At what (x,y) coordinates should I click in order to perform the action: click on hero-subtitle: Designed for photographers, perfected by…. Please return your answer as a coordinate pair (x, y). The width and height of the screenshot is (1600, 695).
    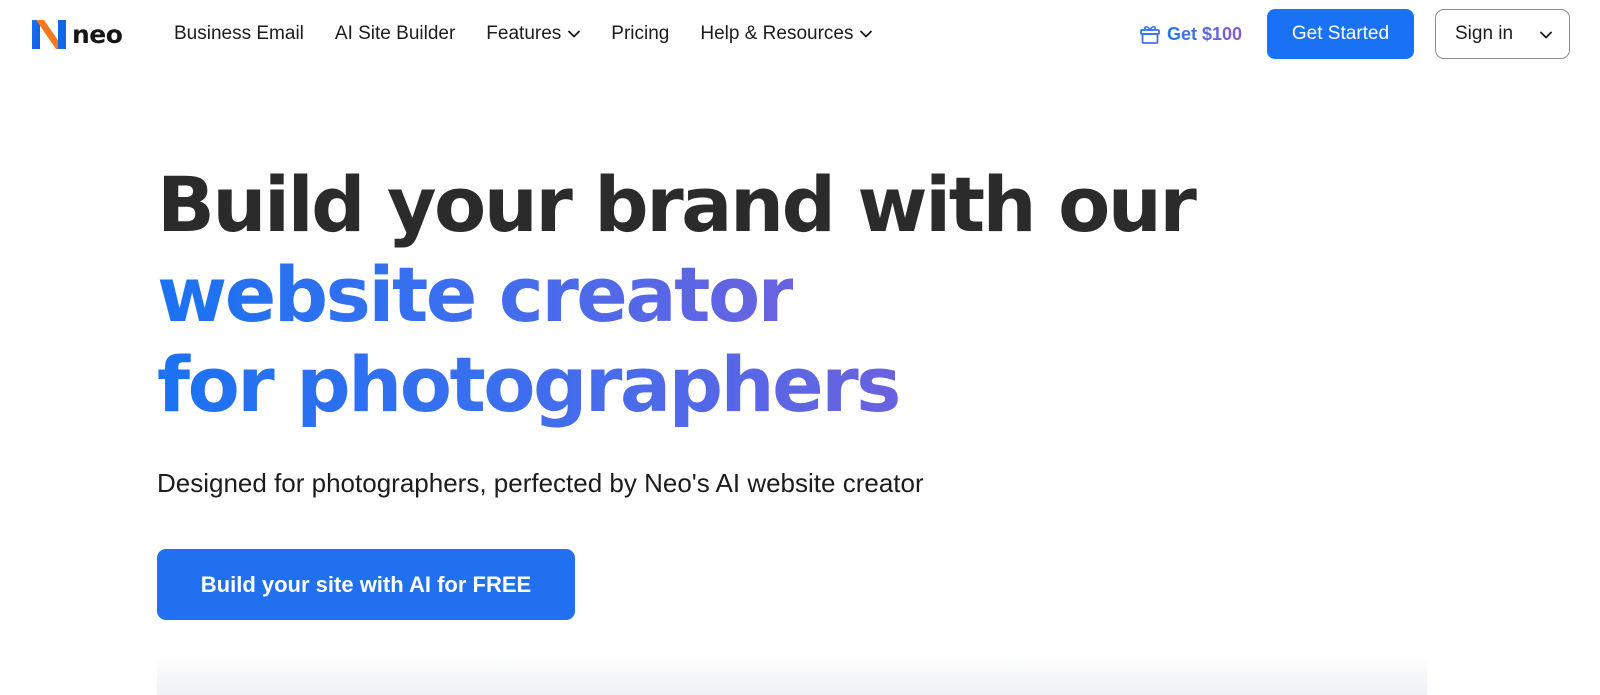
    Looking at the image, I should click on (540, 483).